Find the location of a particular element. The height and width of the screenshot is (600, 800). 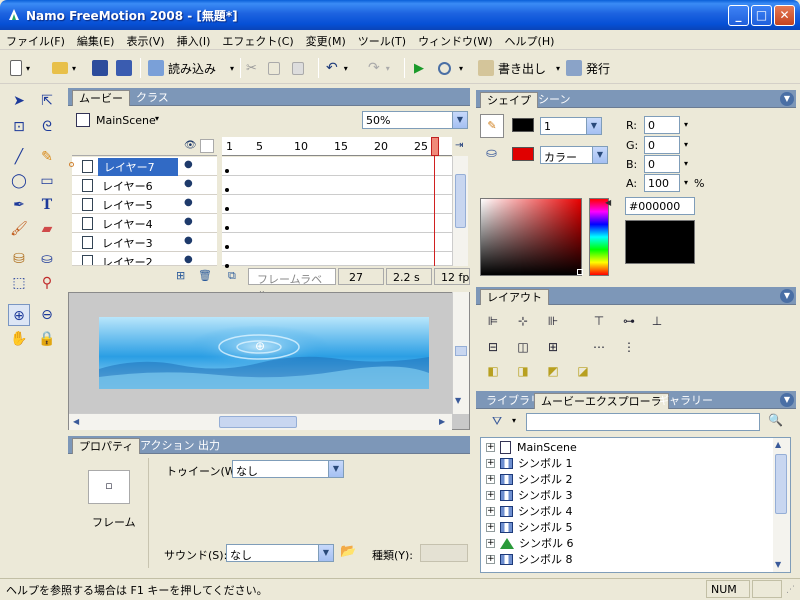

redo-button: ↷ ▾ is located at coordinates (379, 68).